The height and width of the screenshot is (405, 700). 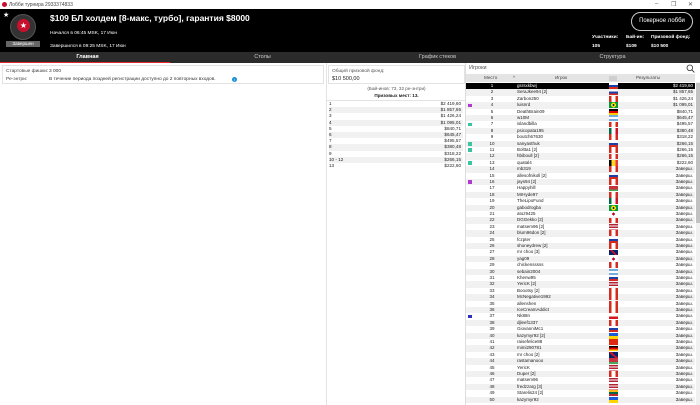 What do you see at coordinates (528, 399) in the screenshot?
I see `player-name: kazymyr92` at bounding box center [528, 399].